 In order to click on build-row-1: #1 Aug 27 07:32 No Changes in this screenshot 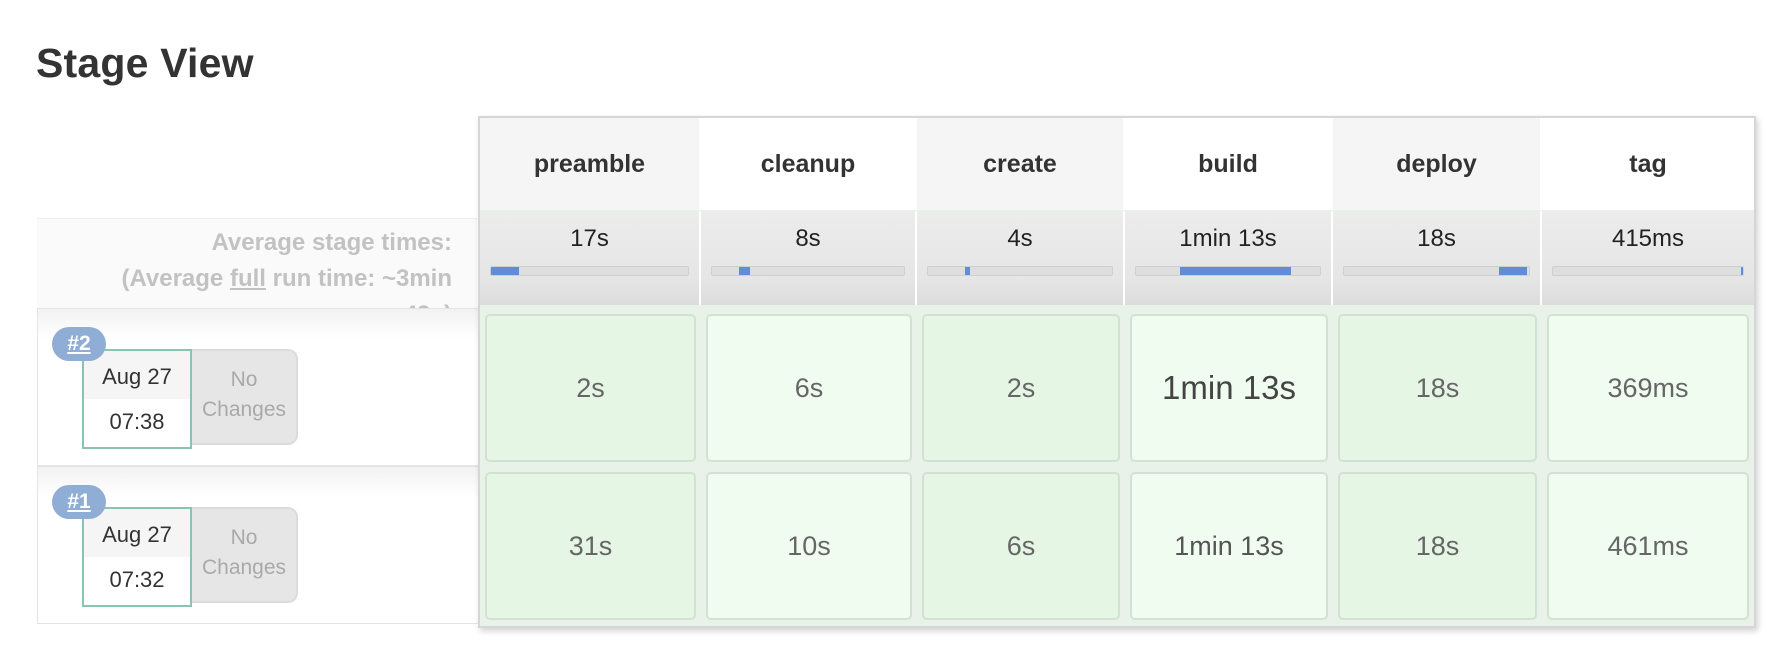, I will do `click(258, 545)`.